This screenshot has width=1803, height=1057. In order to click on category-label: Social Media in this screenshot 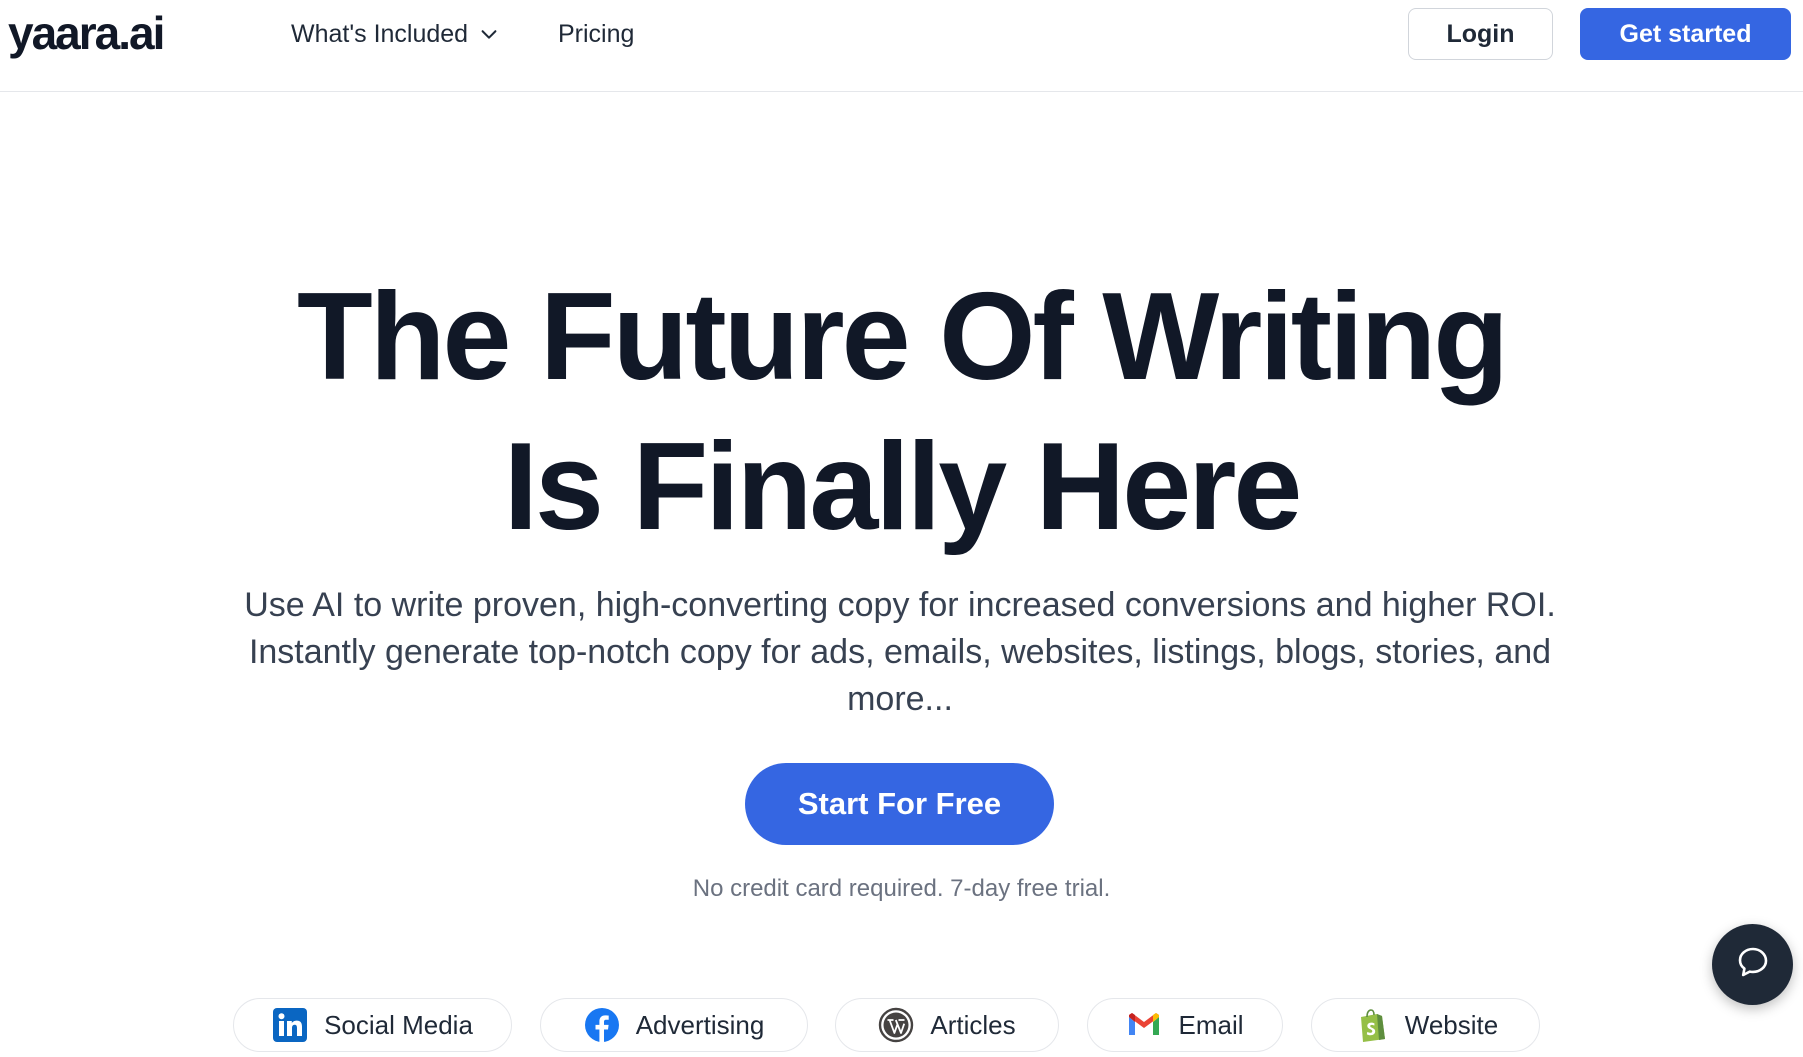, I will do `click(398, 1024)`.